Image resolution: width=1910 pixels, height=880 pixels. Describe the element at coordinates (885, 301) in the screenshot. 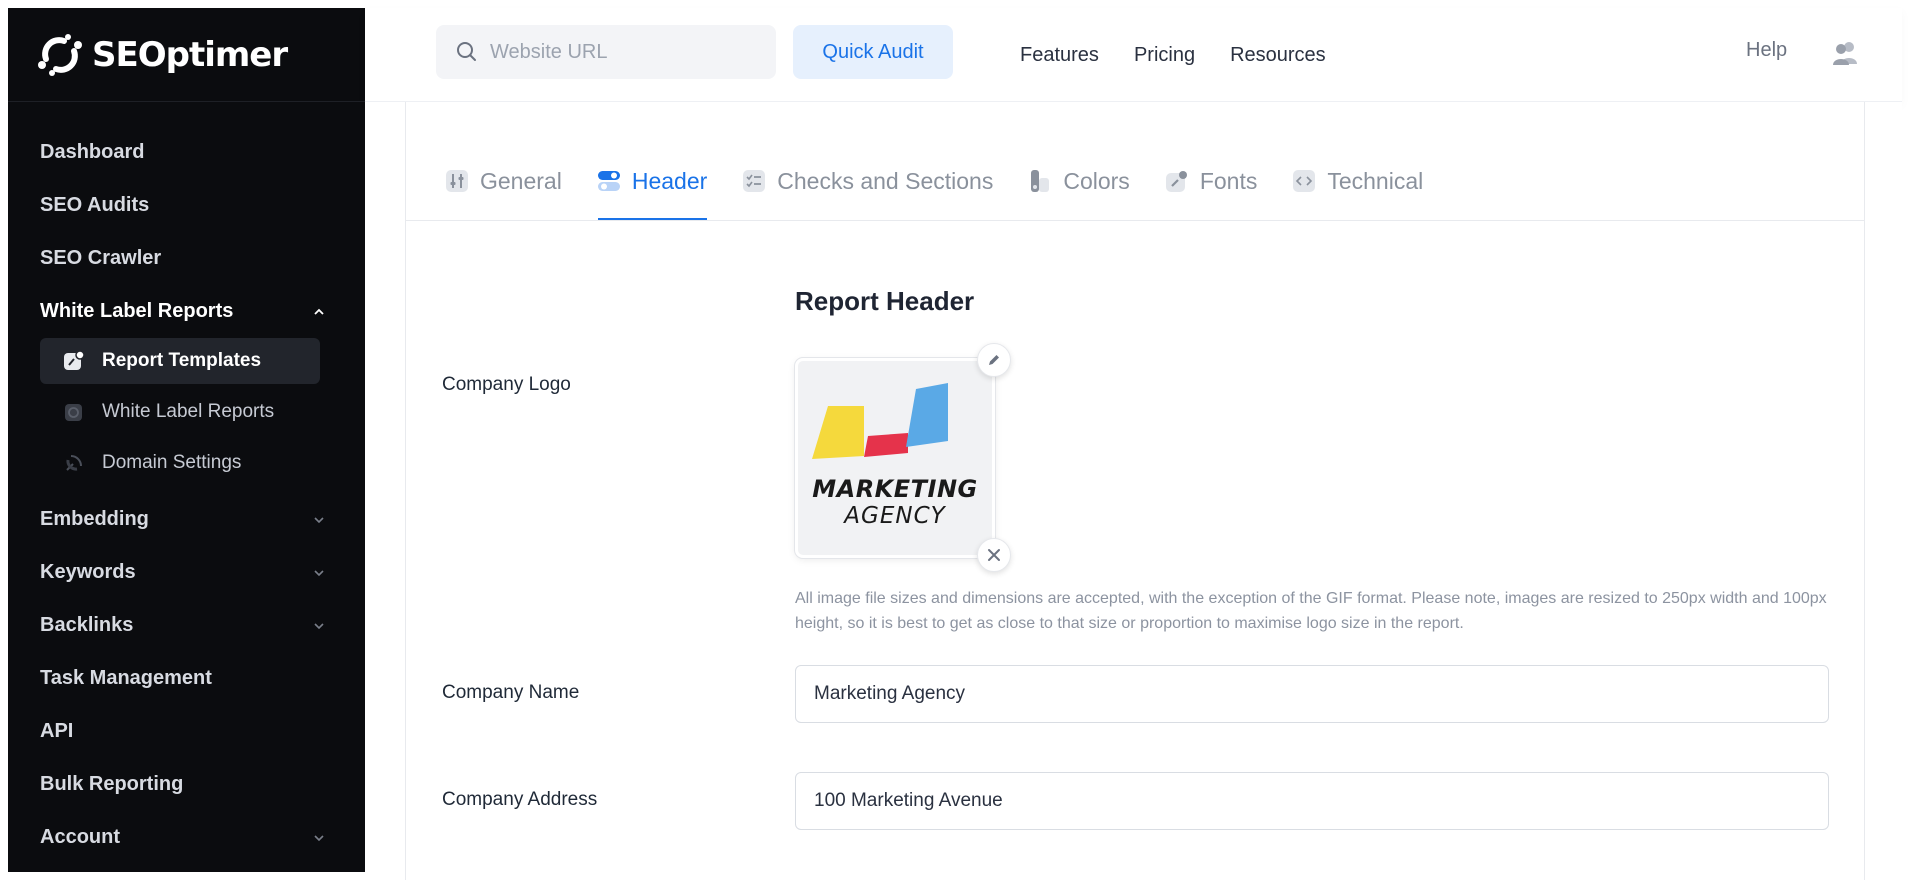

I see `section-title: Report Header` at that location.